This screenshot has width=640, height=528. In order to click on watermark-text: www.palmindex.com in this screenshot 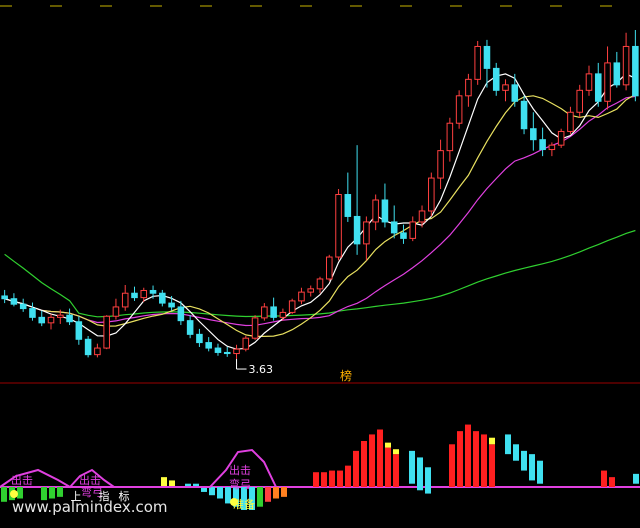, I will do `click(90, 507)`.